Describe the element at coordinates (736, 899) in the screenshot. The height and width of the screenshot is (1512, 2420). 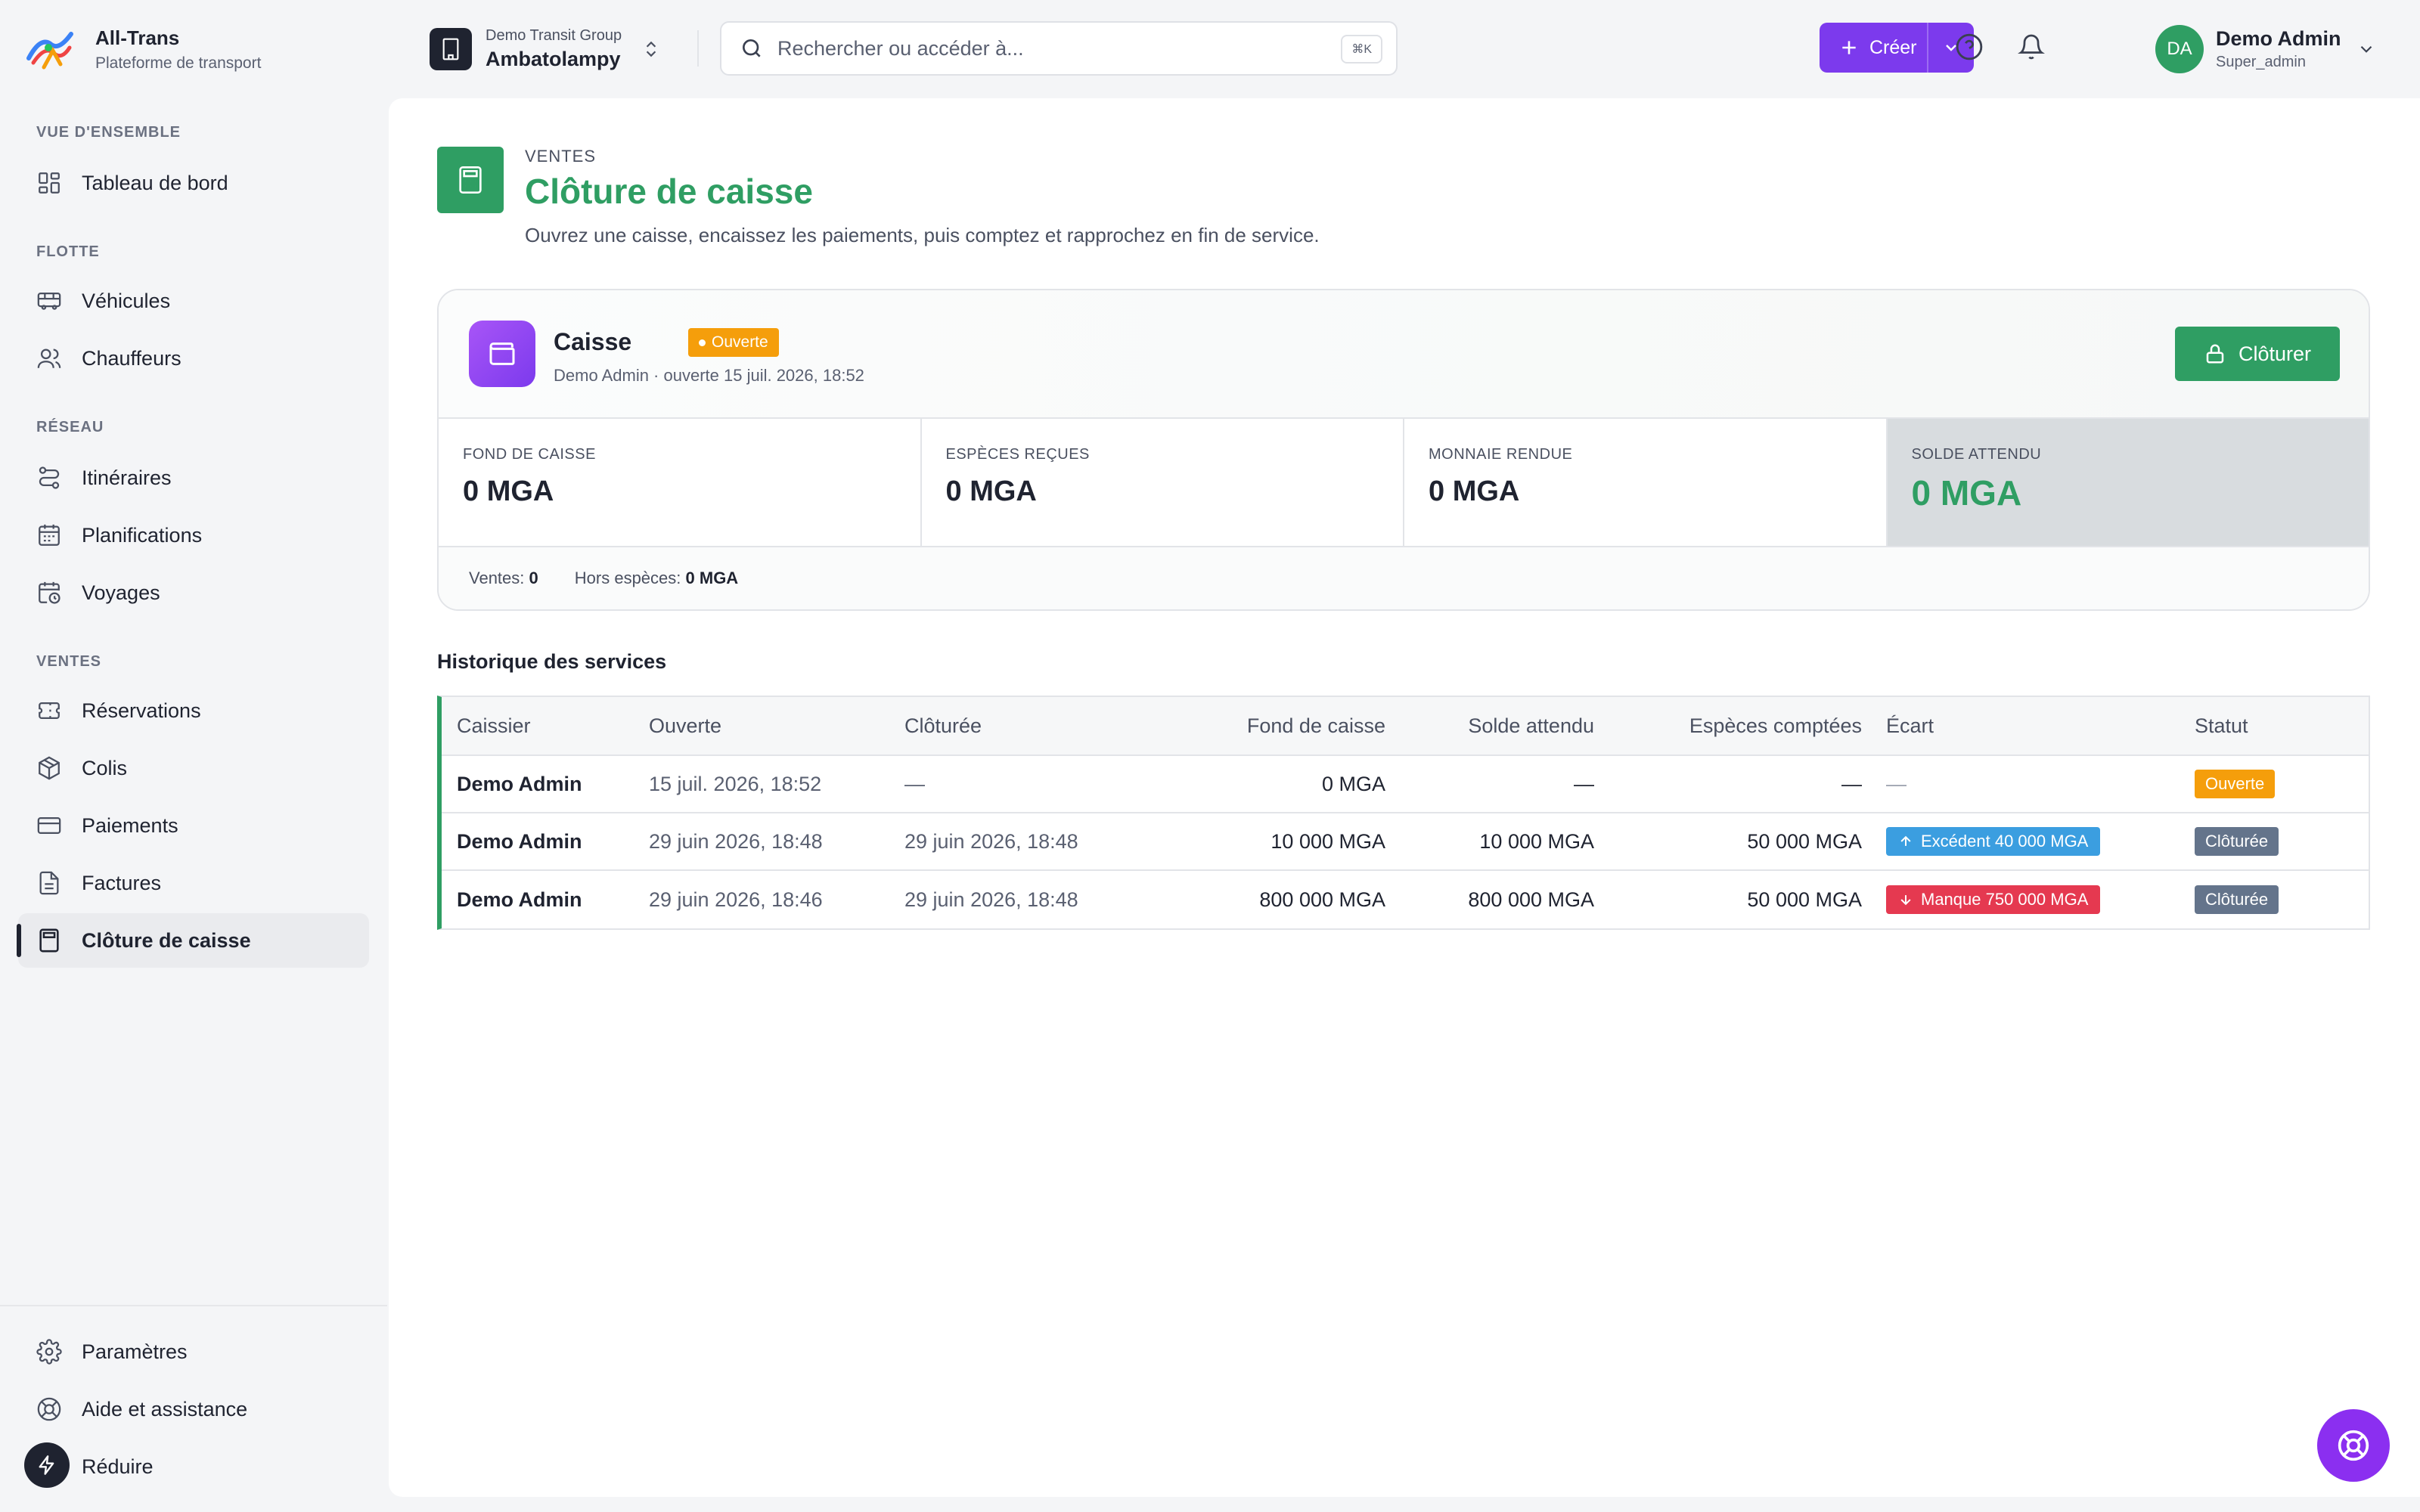
I see `cell-opened: 29 juin 2026, 18:46` at that location.